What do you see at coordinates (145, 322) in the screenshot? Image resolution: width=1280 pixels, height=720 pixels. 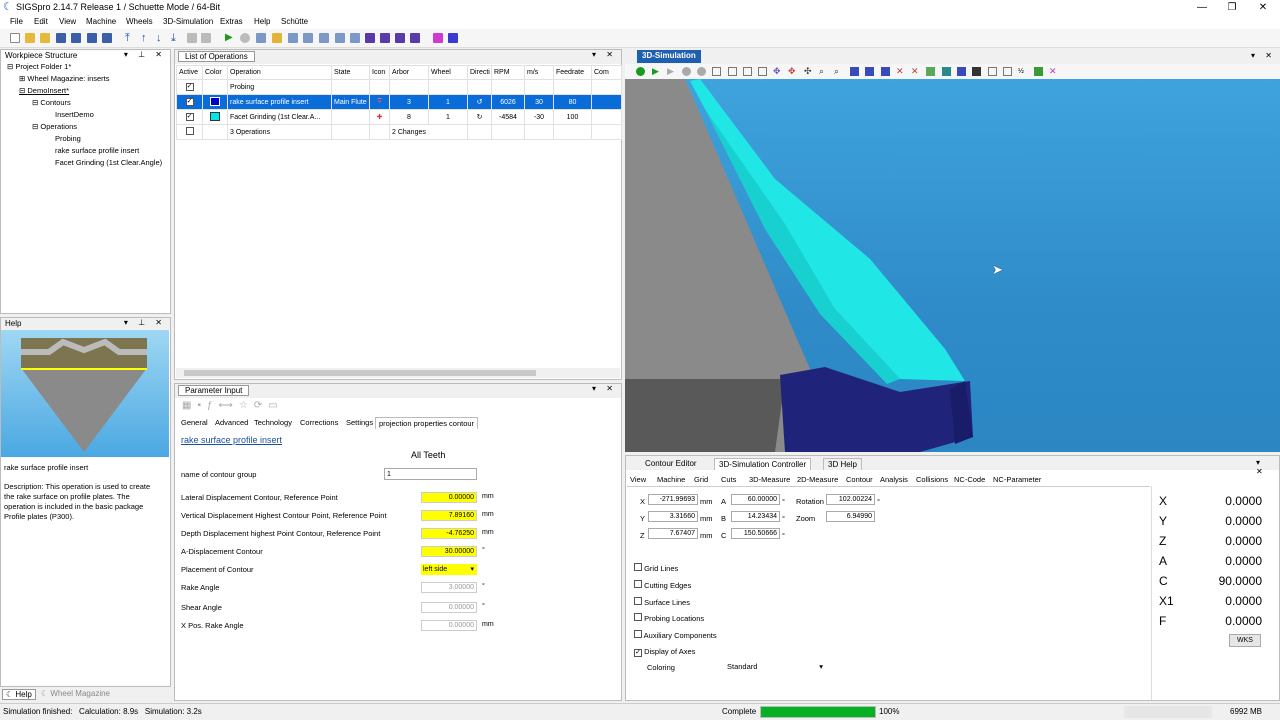 I see `panel-controls: ▾ ⊥ ✕` at bounding box center [145, 322].